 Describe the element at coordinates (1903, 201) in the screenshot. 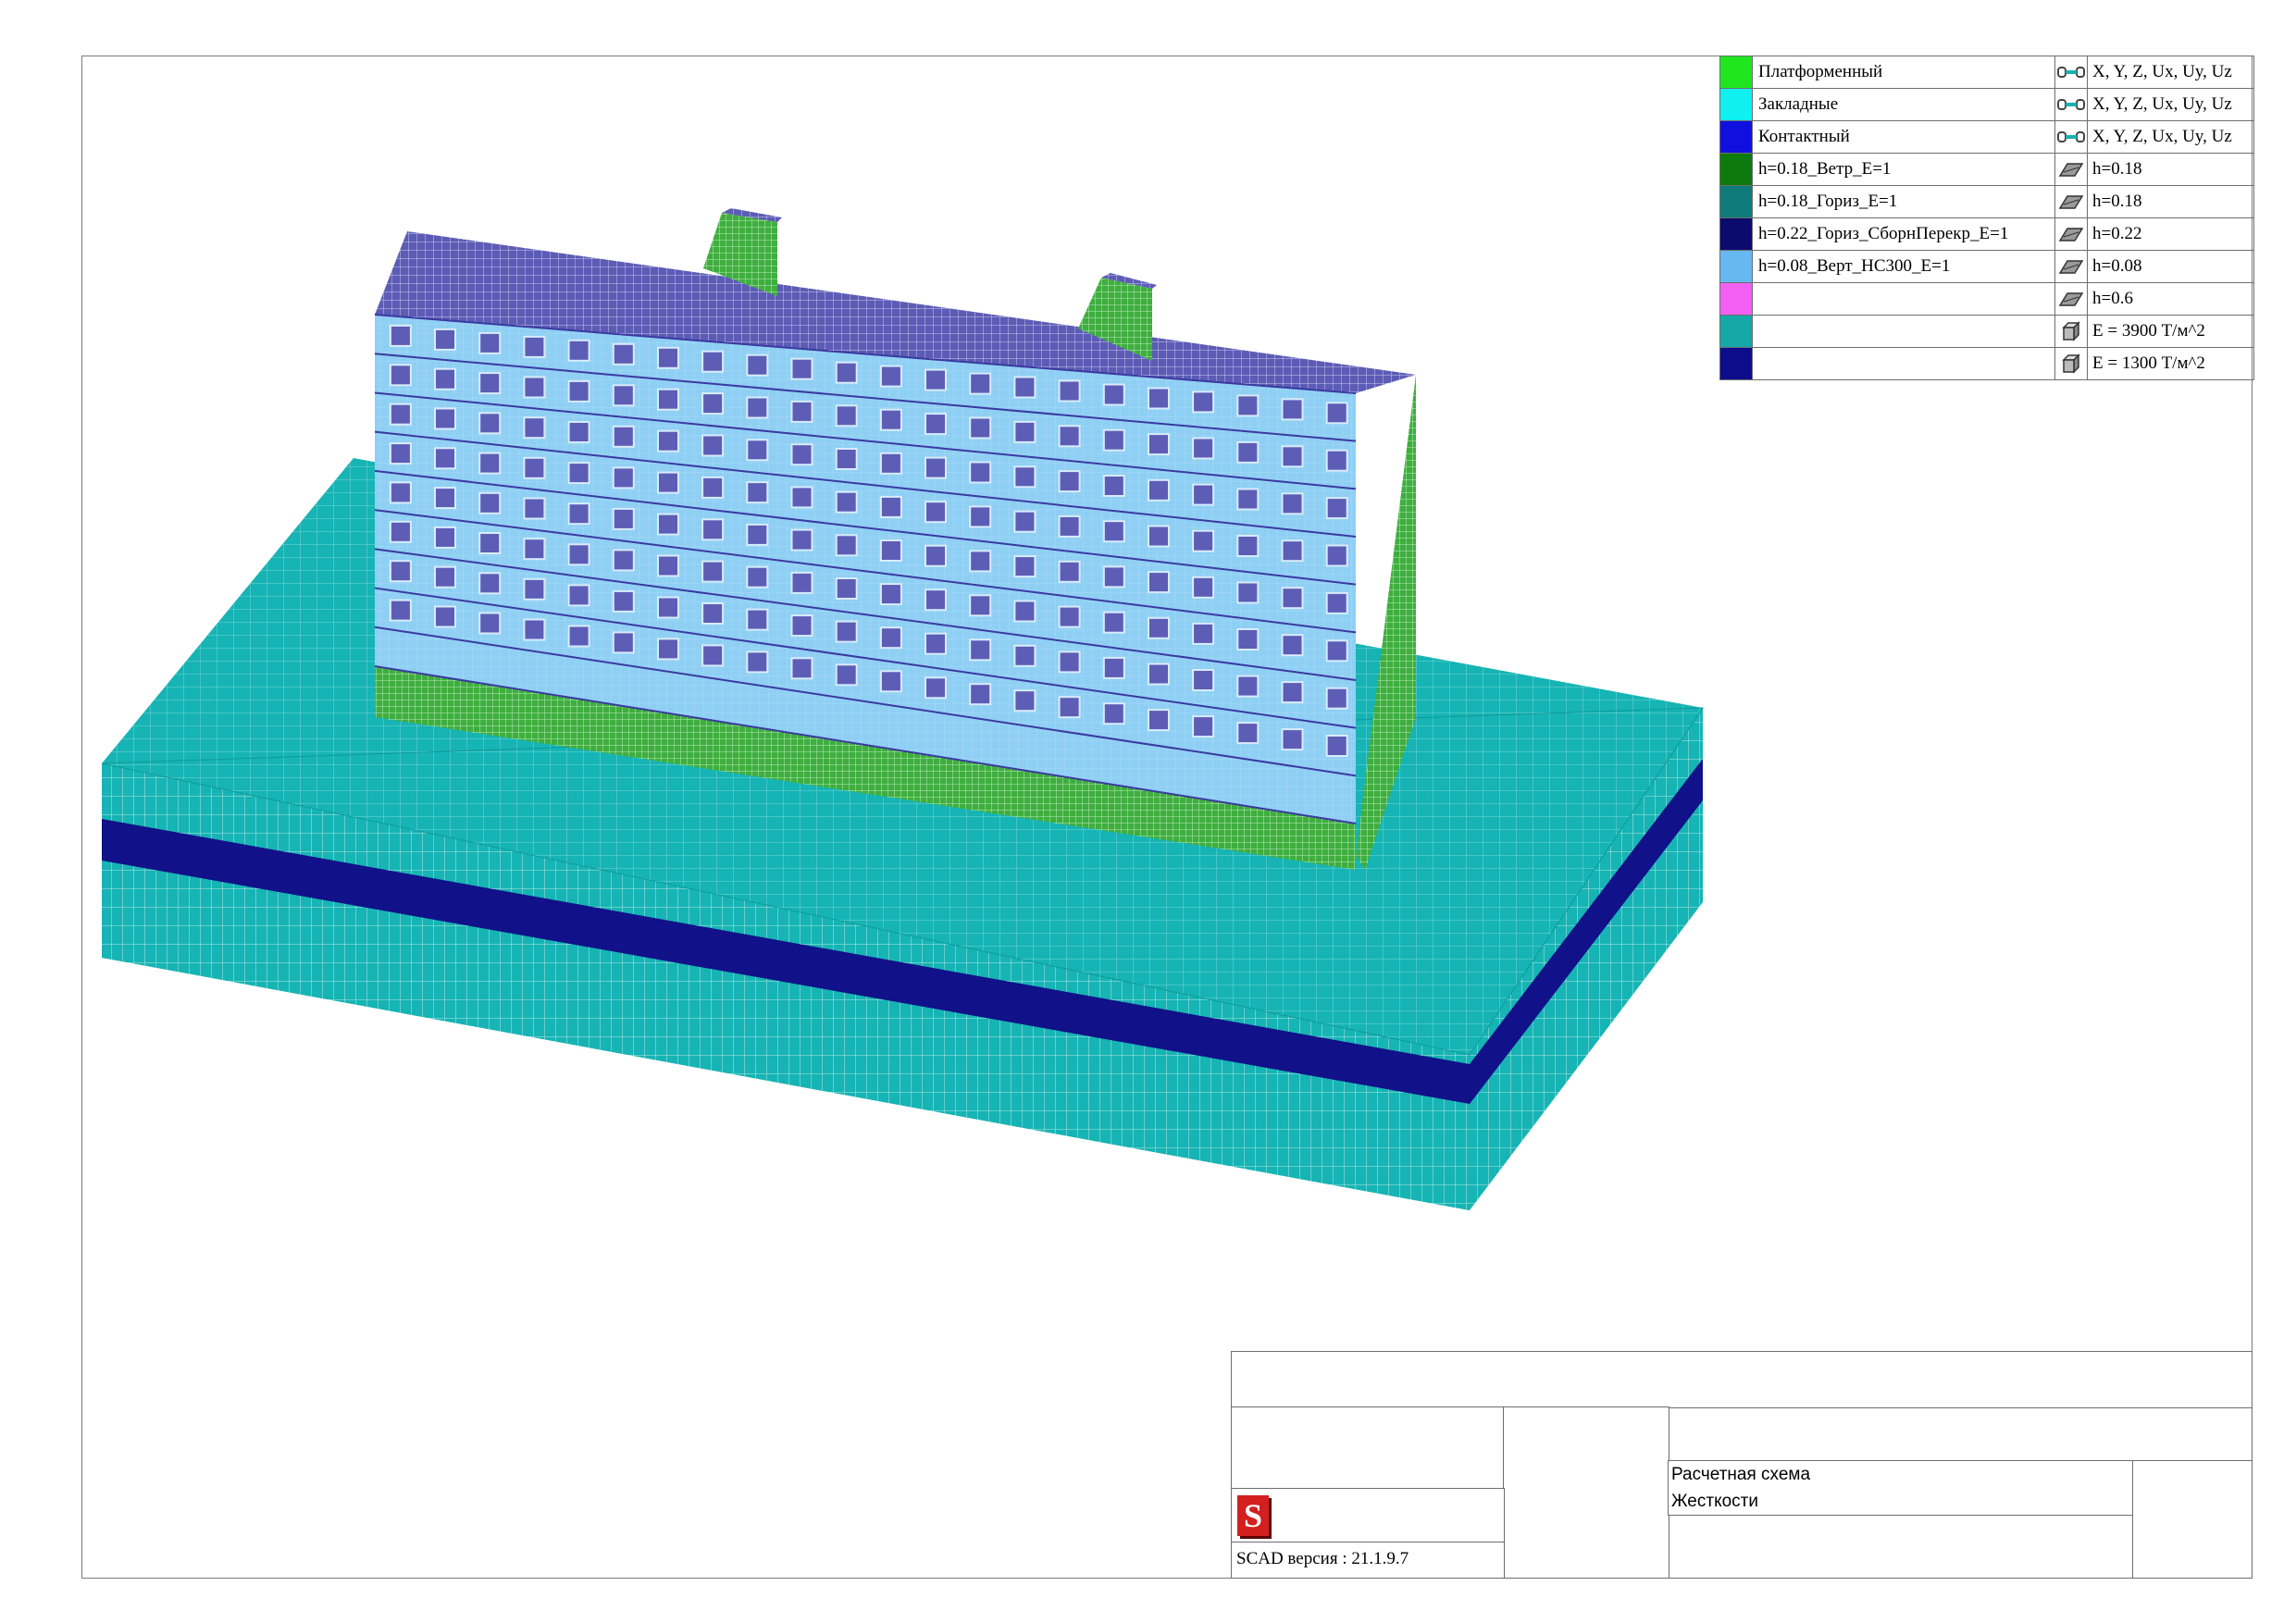

I see `legend-type-name: h=0.18_Гориз_E=1` at that location.